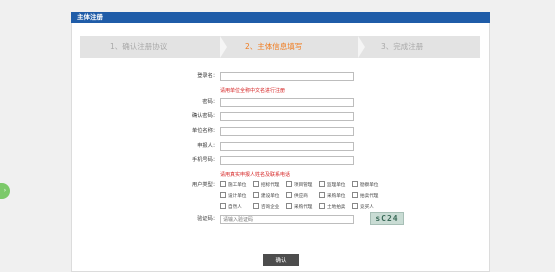 The height and width of the screenshot is (272, 555). I want to click on user-type-option: 采购单位, so click(332, 196).